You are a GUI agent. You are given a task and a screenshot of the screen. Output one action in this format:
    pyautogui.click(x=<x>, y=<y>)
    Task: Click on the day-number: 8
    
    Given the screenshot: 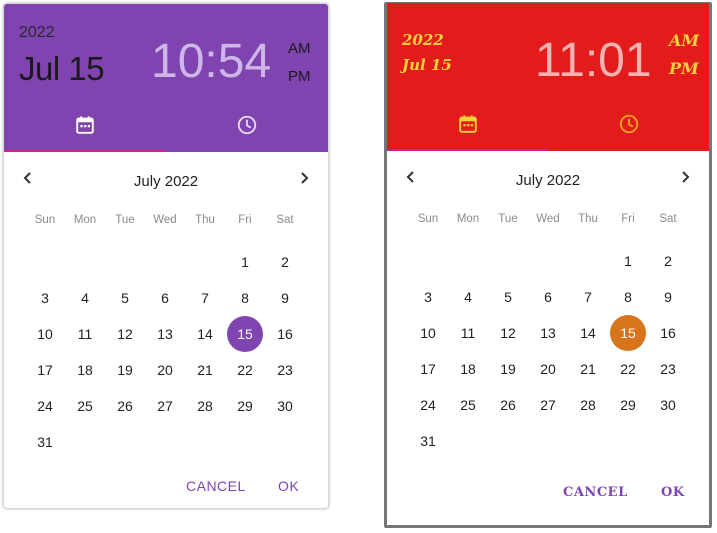 What is the action you would take?
    pyautogui.click(x=628, y=297)
    